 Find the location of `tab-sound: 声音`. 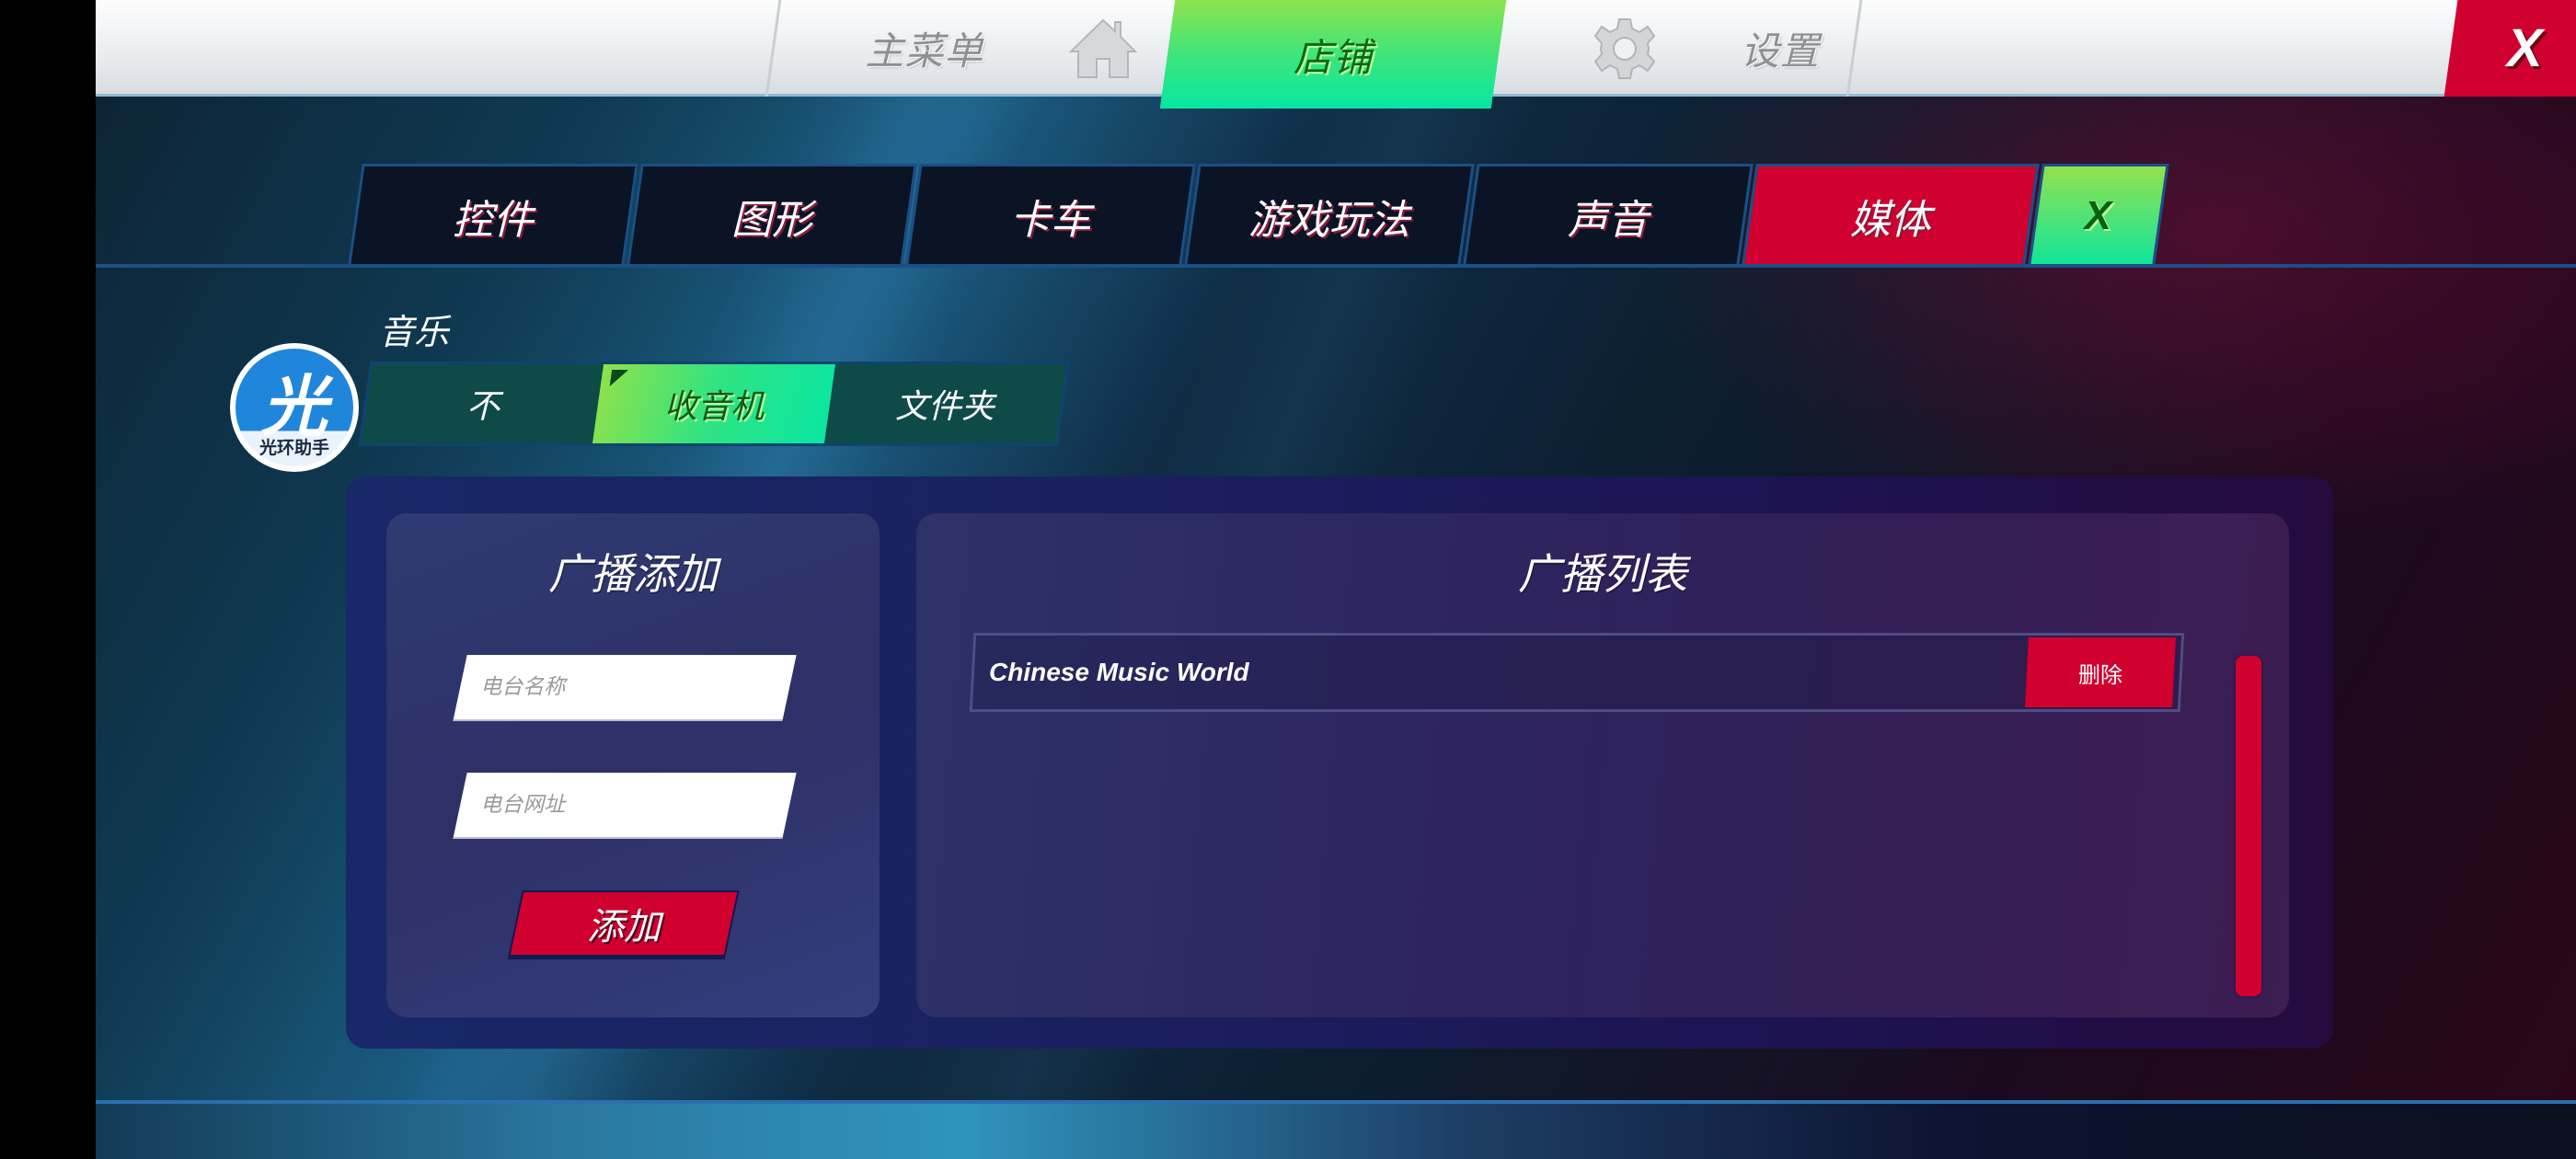

tab-sound: 声音 is located at coordinates (1608, 214).